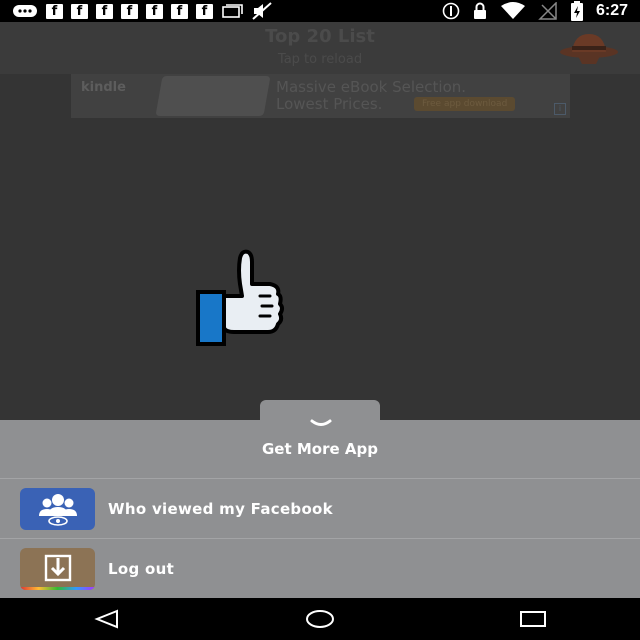 The image size is (640, 640). Describe the element at coordinates (320, 568) in the screenshot. I see `list-item-log-out: Log out` at that location.